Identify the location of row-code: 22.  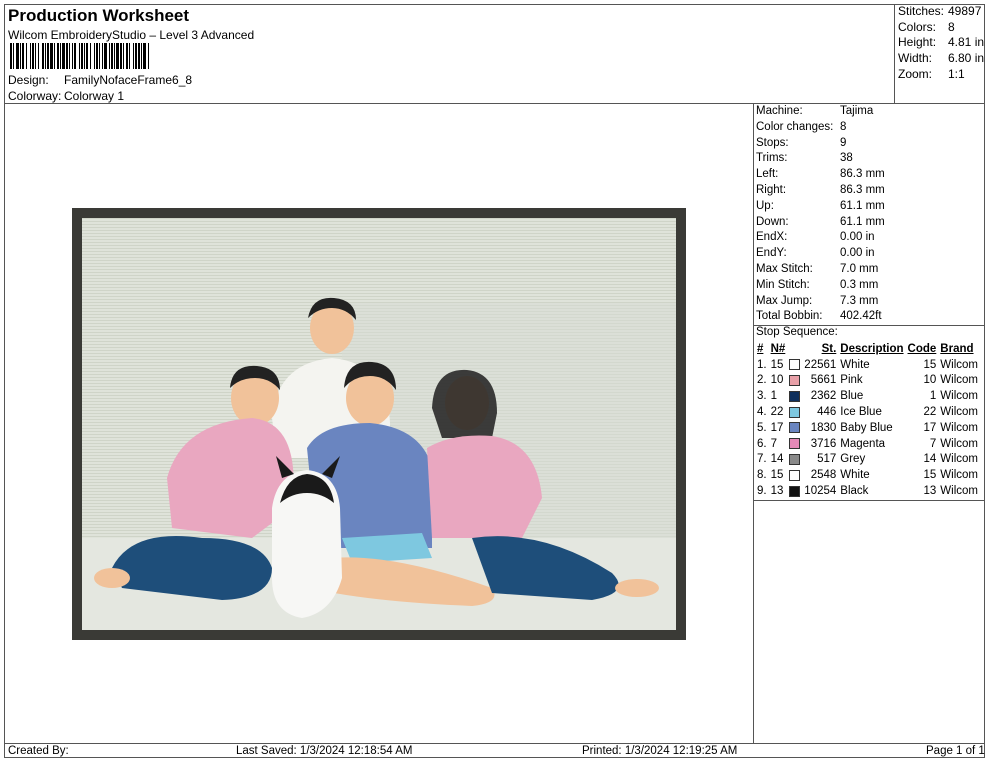
(930, 412).